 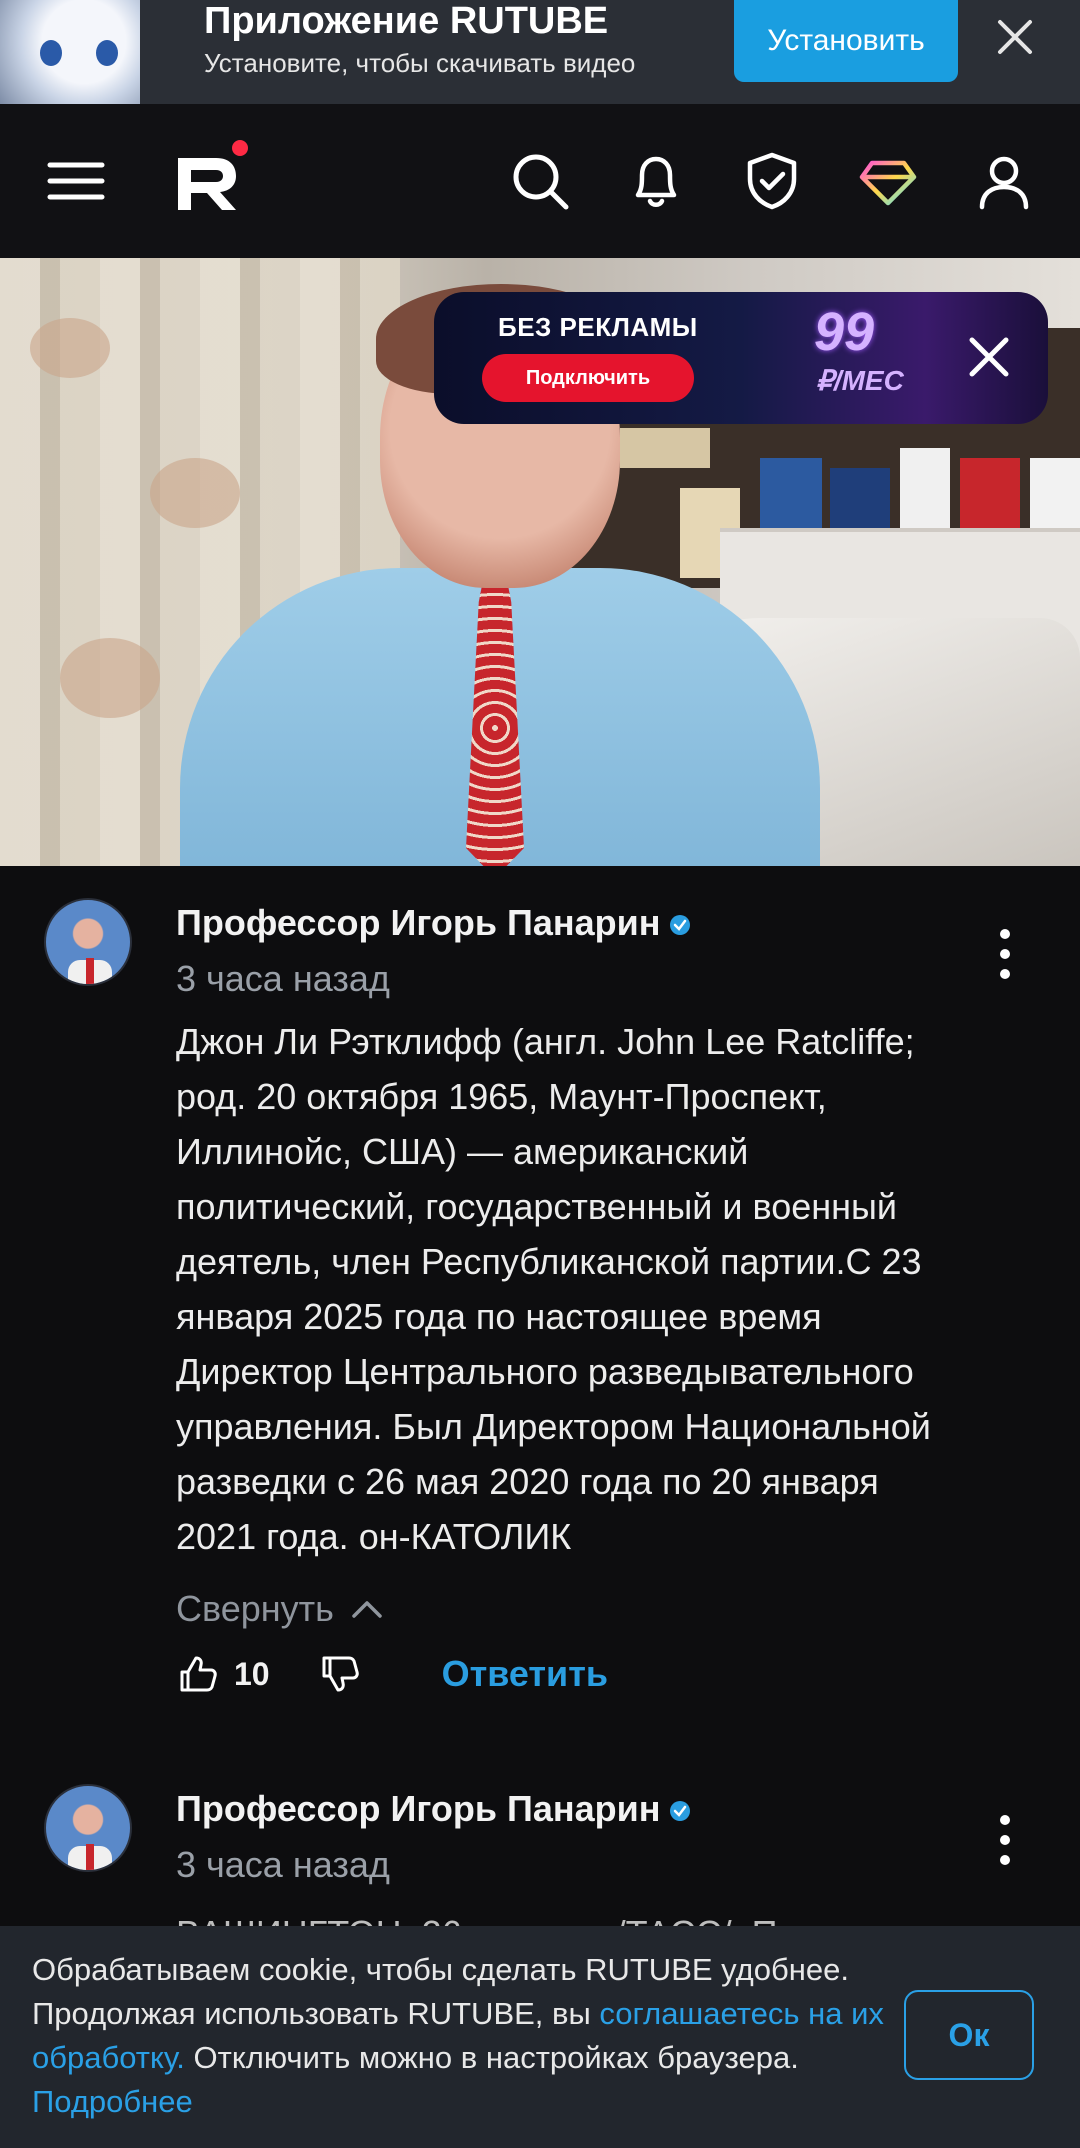 What do you see at coordinates (844, 332) in the screenshot?
I see `promo-price: 99` at bounding box center [844, 332].